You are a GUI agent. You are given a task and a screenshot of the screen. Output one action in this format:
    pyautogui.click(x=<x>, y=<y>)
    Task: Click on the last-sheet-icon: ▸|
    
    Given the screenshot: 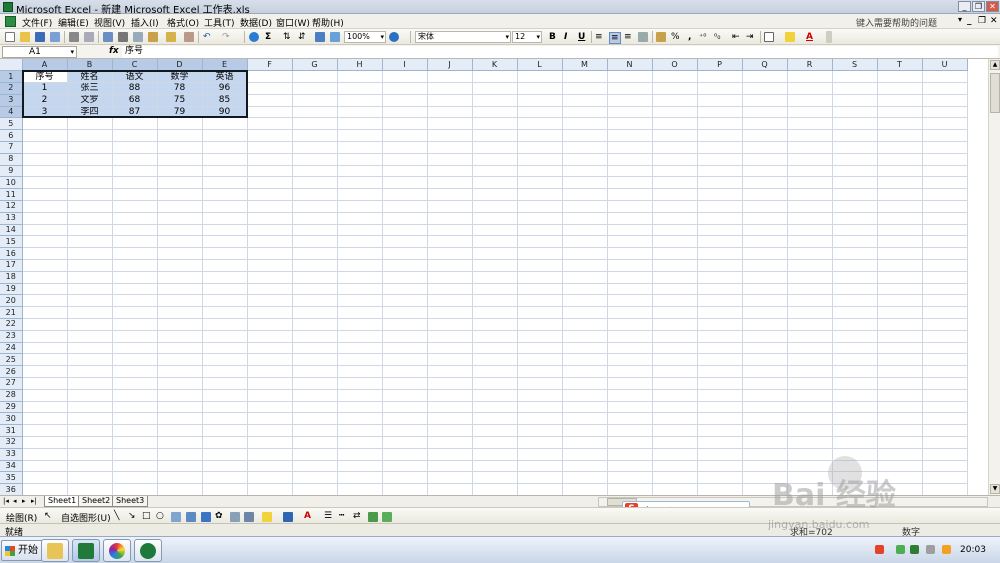 What is the action you would take?
    pyautogui.click(x=34, y=501)
    